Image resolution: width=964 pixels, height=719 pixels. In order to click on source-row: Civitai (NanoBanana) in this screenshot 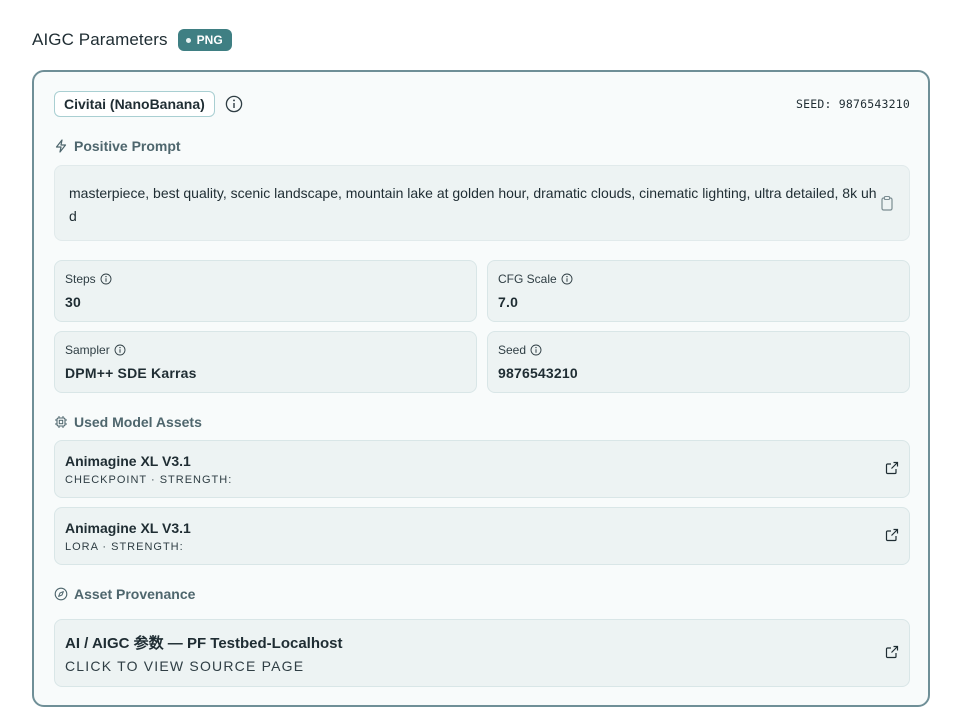, I will do `click(148, 104)`.